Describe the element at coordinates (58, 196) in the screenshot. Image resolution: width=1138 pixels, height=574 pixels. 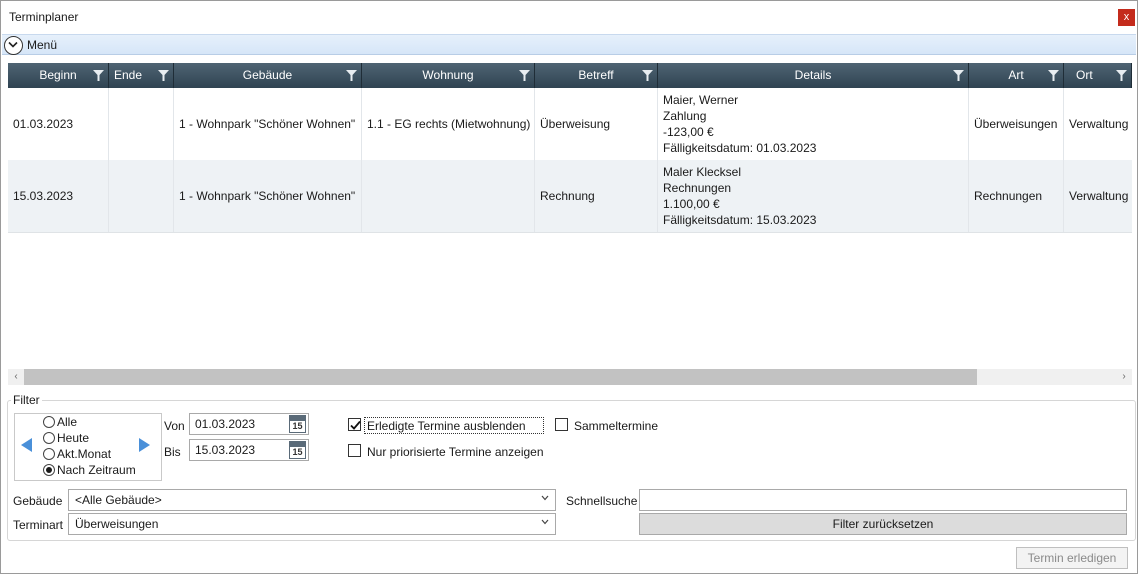
I see `cell-beginn: 15.03.2023` at that location.